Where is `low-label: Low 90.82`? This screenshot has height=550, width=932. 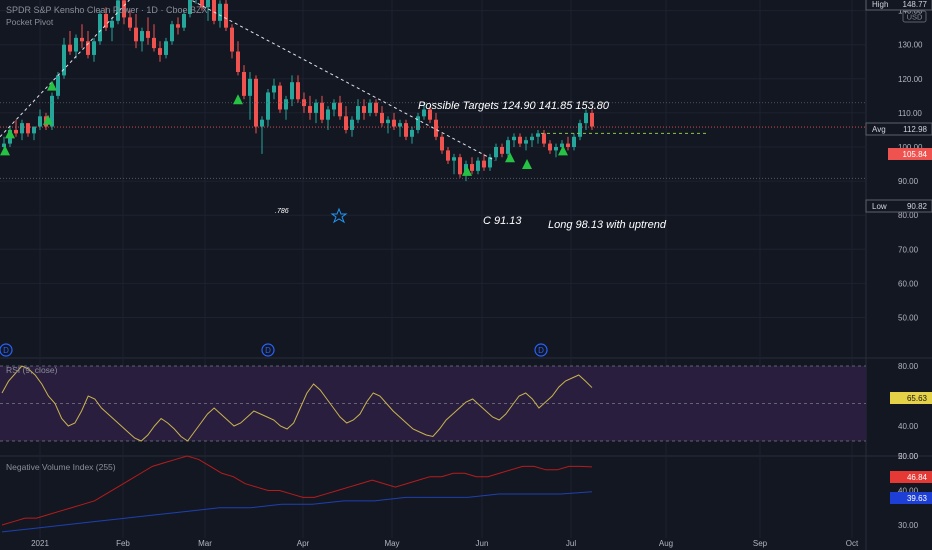
low-label: Low 90.82 is located at coordinates (898, 206).